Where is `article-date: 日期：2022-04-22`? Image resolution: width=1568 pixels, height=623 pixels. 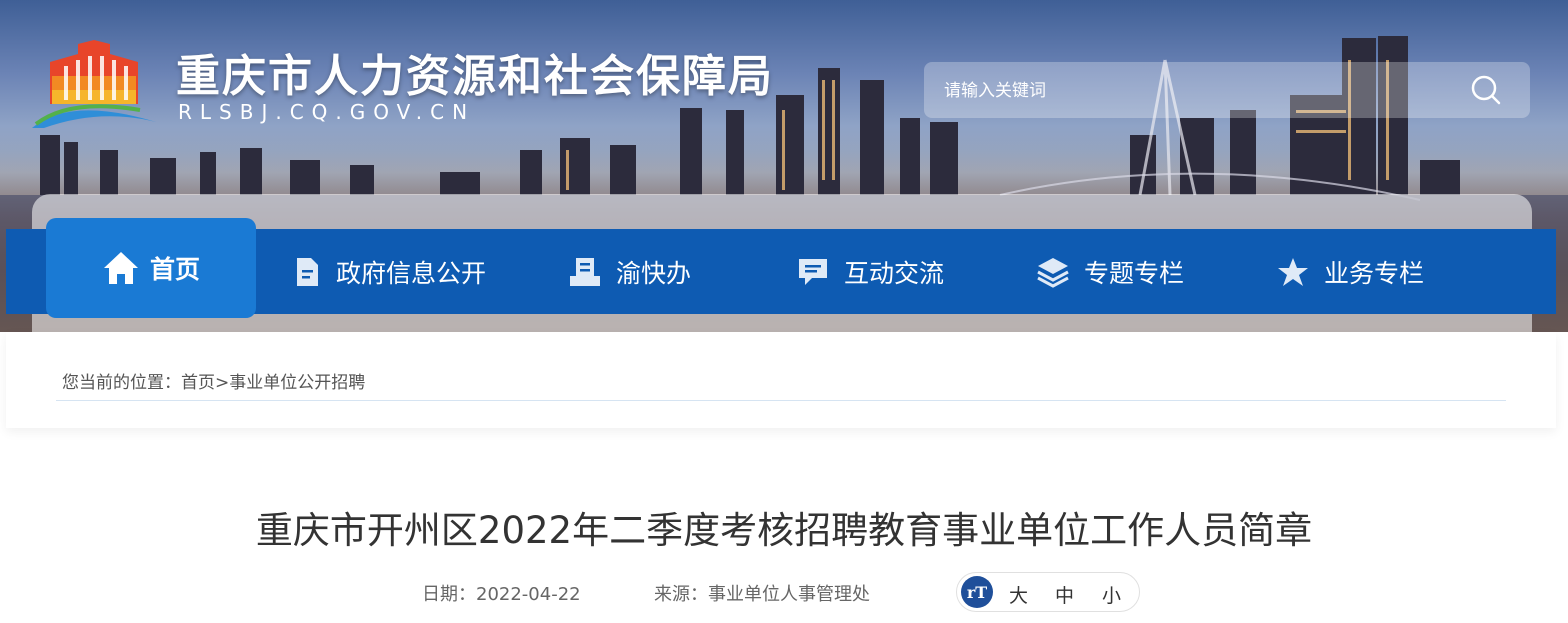 article-date: 日期：2022-04-22 is located at coordinates (501, 594).